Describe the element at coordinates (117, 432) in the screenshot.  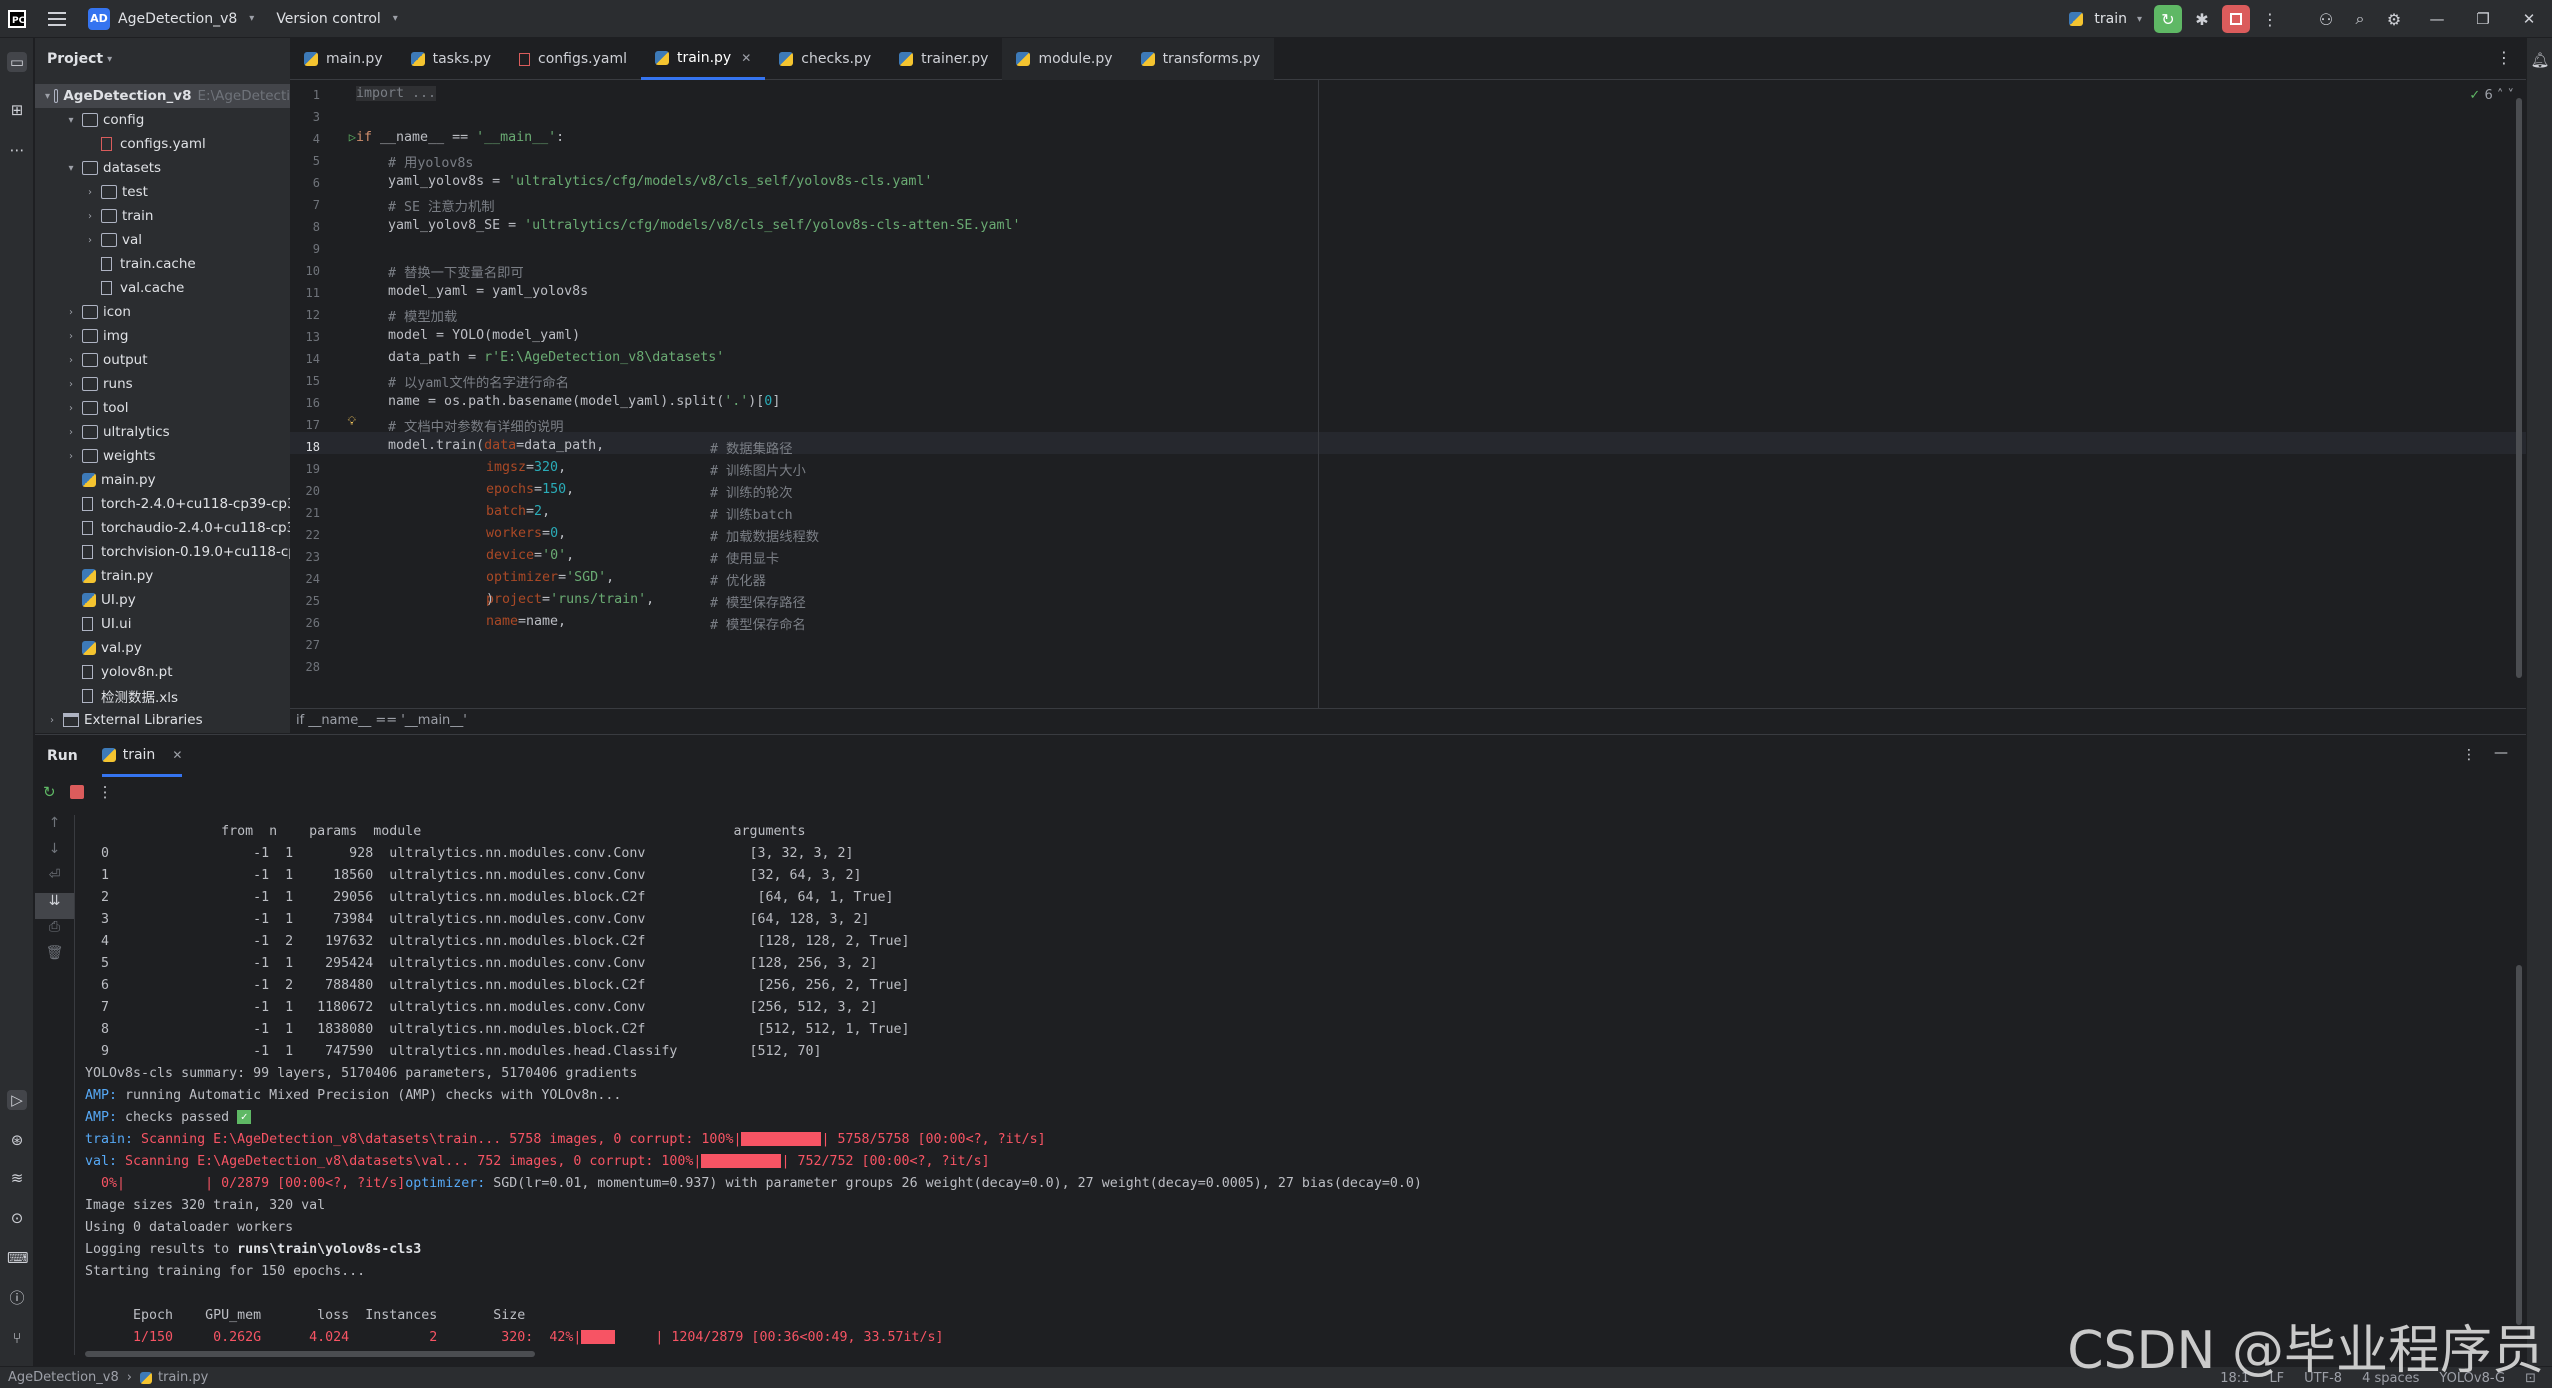
I see `tree-item: › ultralytics` at that location.